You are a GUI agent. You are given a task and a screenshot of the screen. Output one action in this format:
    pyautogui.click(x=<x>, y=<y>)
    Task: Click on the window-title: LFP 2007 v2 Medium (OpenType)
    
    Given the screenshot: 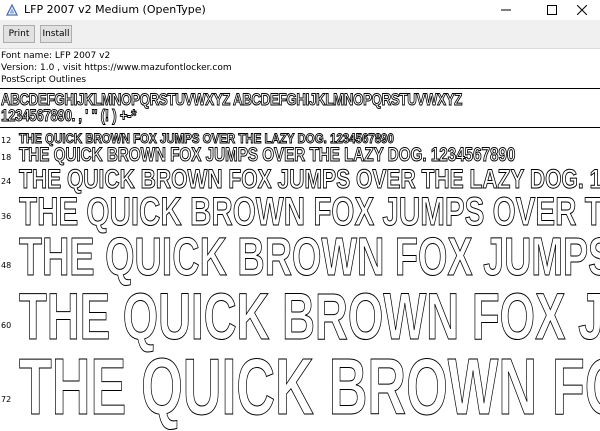 What is the action you would take?
    pyautogui.click(x=115, y=9)
    